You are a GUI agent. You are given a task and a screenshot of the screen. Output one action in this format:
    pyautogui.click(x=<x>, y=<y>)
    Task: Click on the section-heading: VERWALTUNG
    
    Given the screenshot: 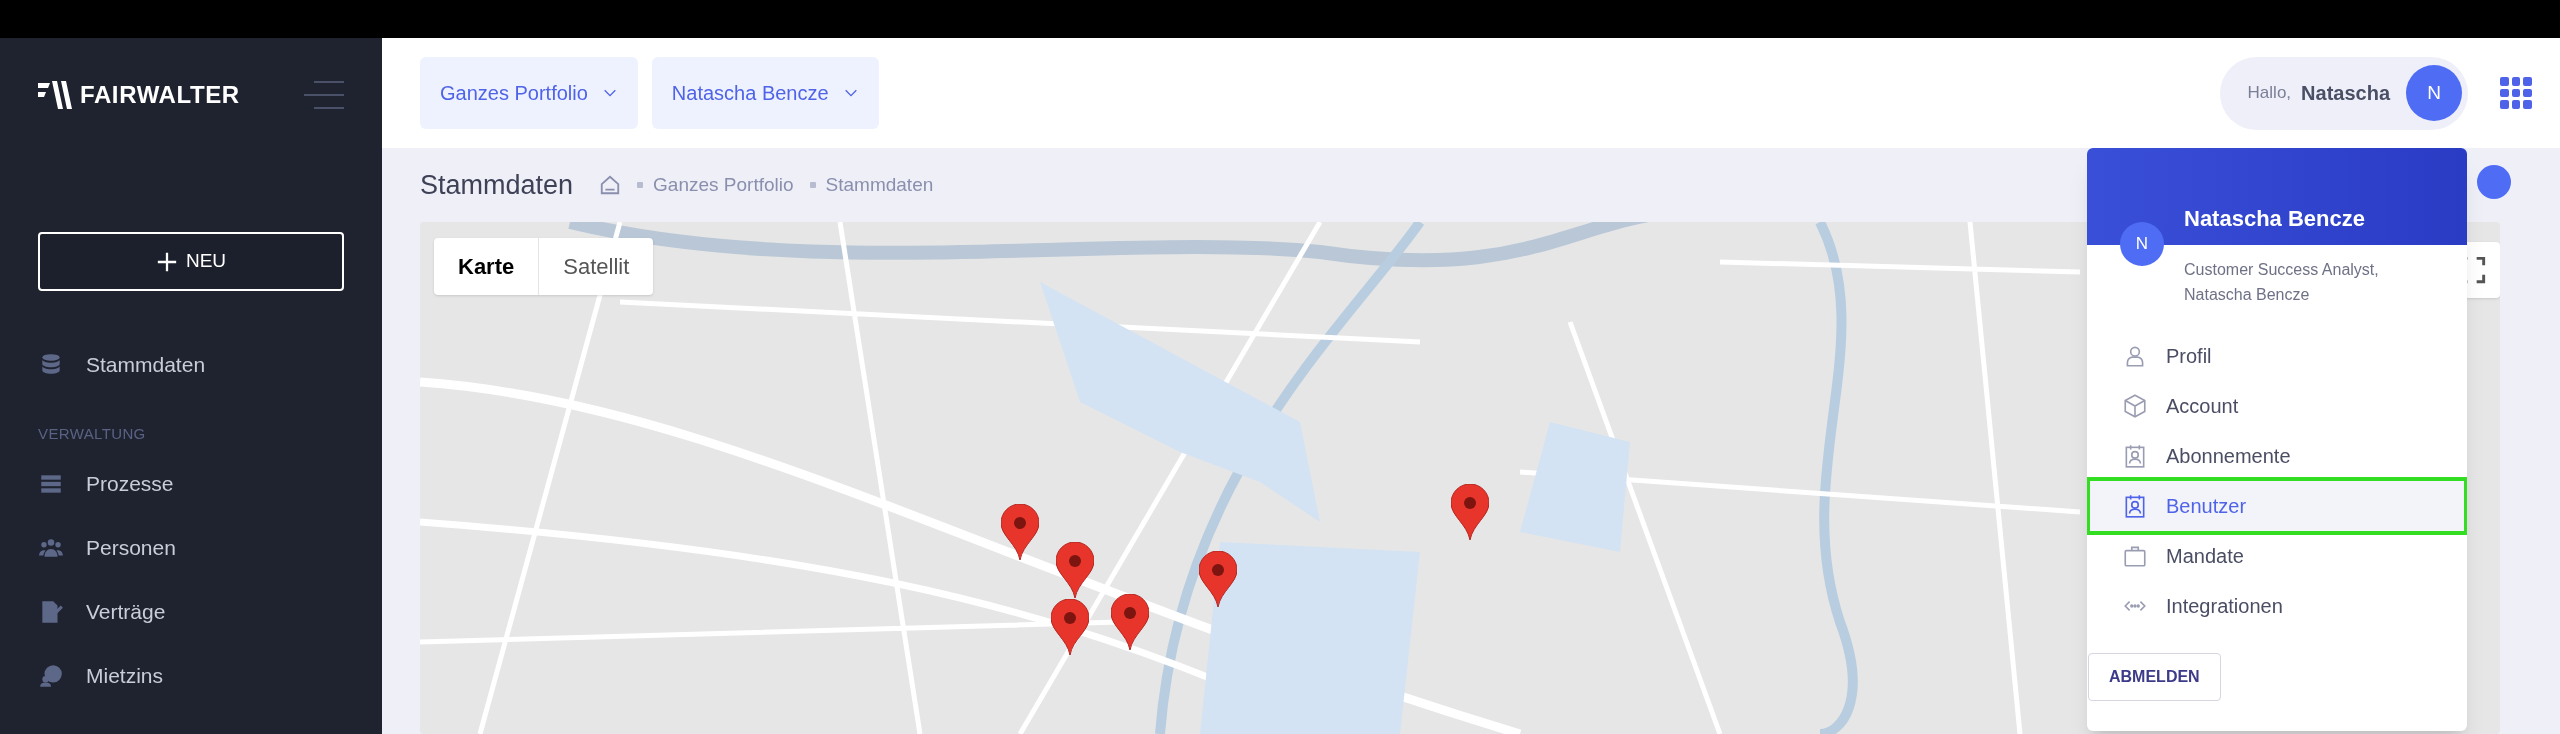 What is the action you would take?
    pyautogui.click(x=92, y=434)
    